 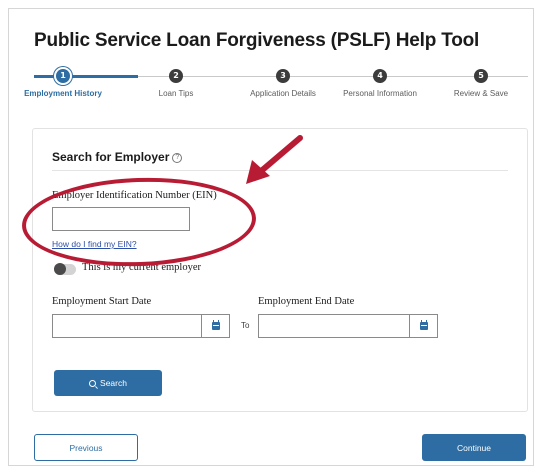 I want to click on start-date-field, so click(x=141, y=326).